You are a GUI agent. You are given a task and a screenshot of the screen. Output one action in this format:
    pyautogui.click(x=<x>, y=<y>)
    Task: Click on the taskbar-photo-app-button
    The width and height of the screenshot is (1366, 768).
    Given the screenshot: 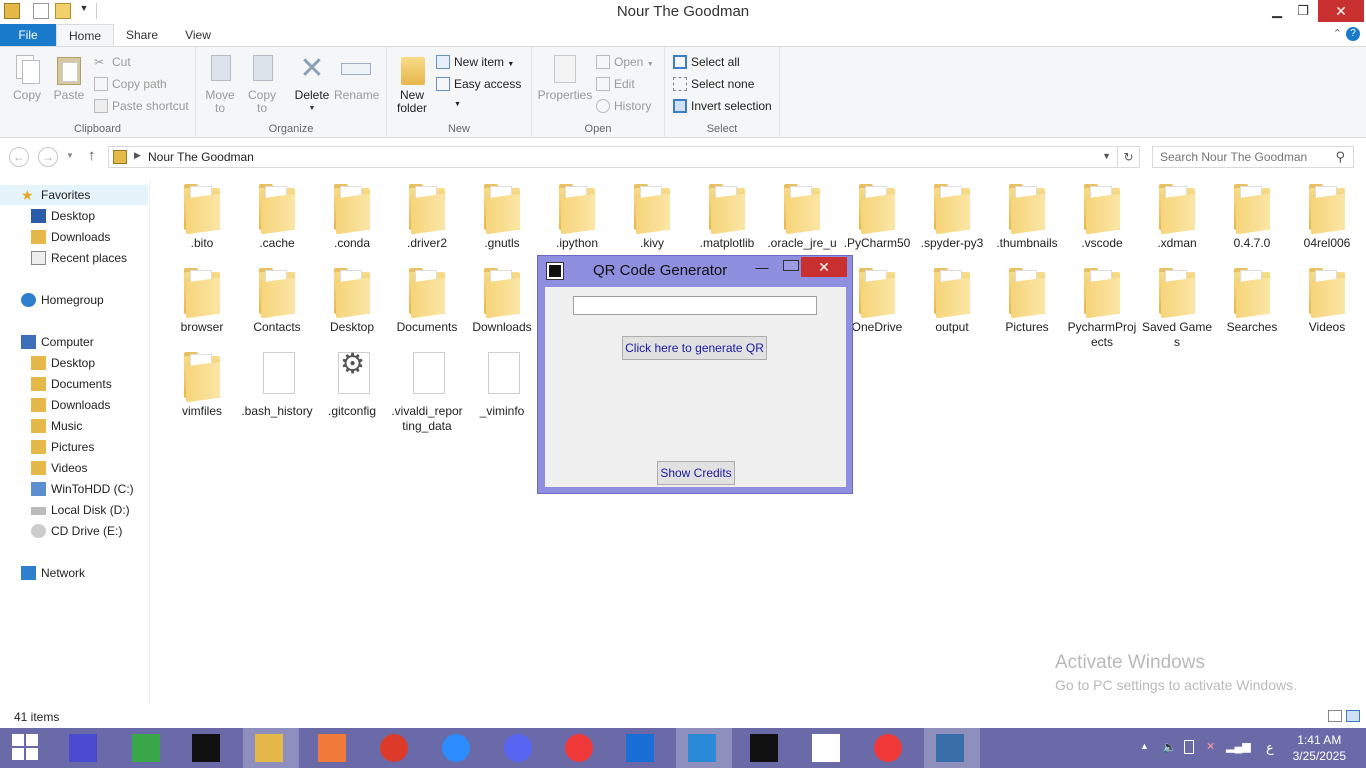 What is the action you would take?
    pyautogui.click(x=334, y=748)
    